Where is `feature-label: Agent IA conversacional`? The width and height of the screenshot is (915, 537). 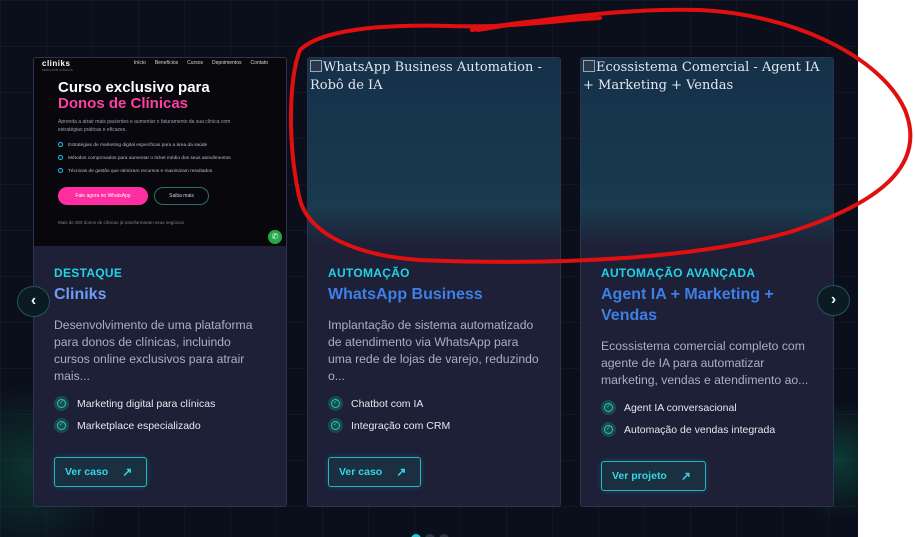
feature-label: Agent IA conversacional is located at coordinates (680, 407).